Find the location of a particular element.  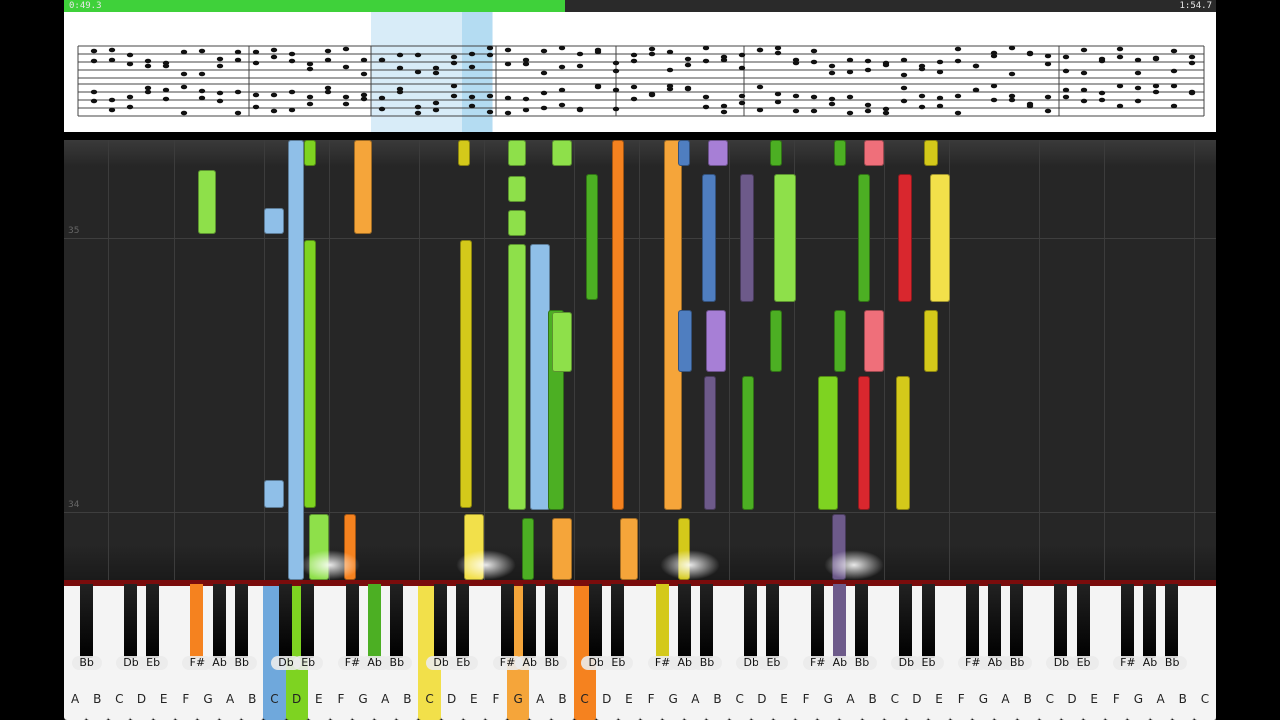

total-time: 1:54.7 is located at coordinates (1195, 6).